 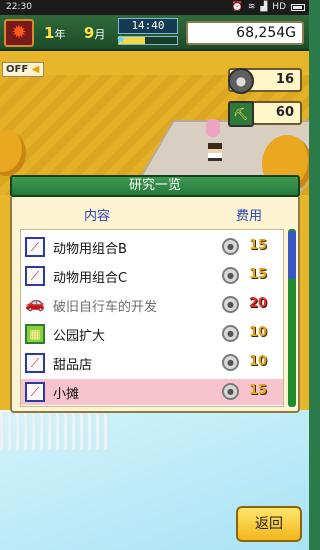 What do you see at coordinates (264, 7) in the screenshot?
I see `signal-icon: ▟` at bounding box center [264, 7].